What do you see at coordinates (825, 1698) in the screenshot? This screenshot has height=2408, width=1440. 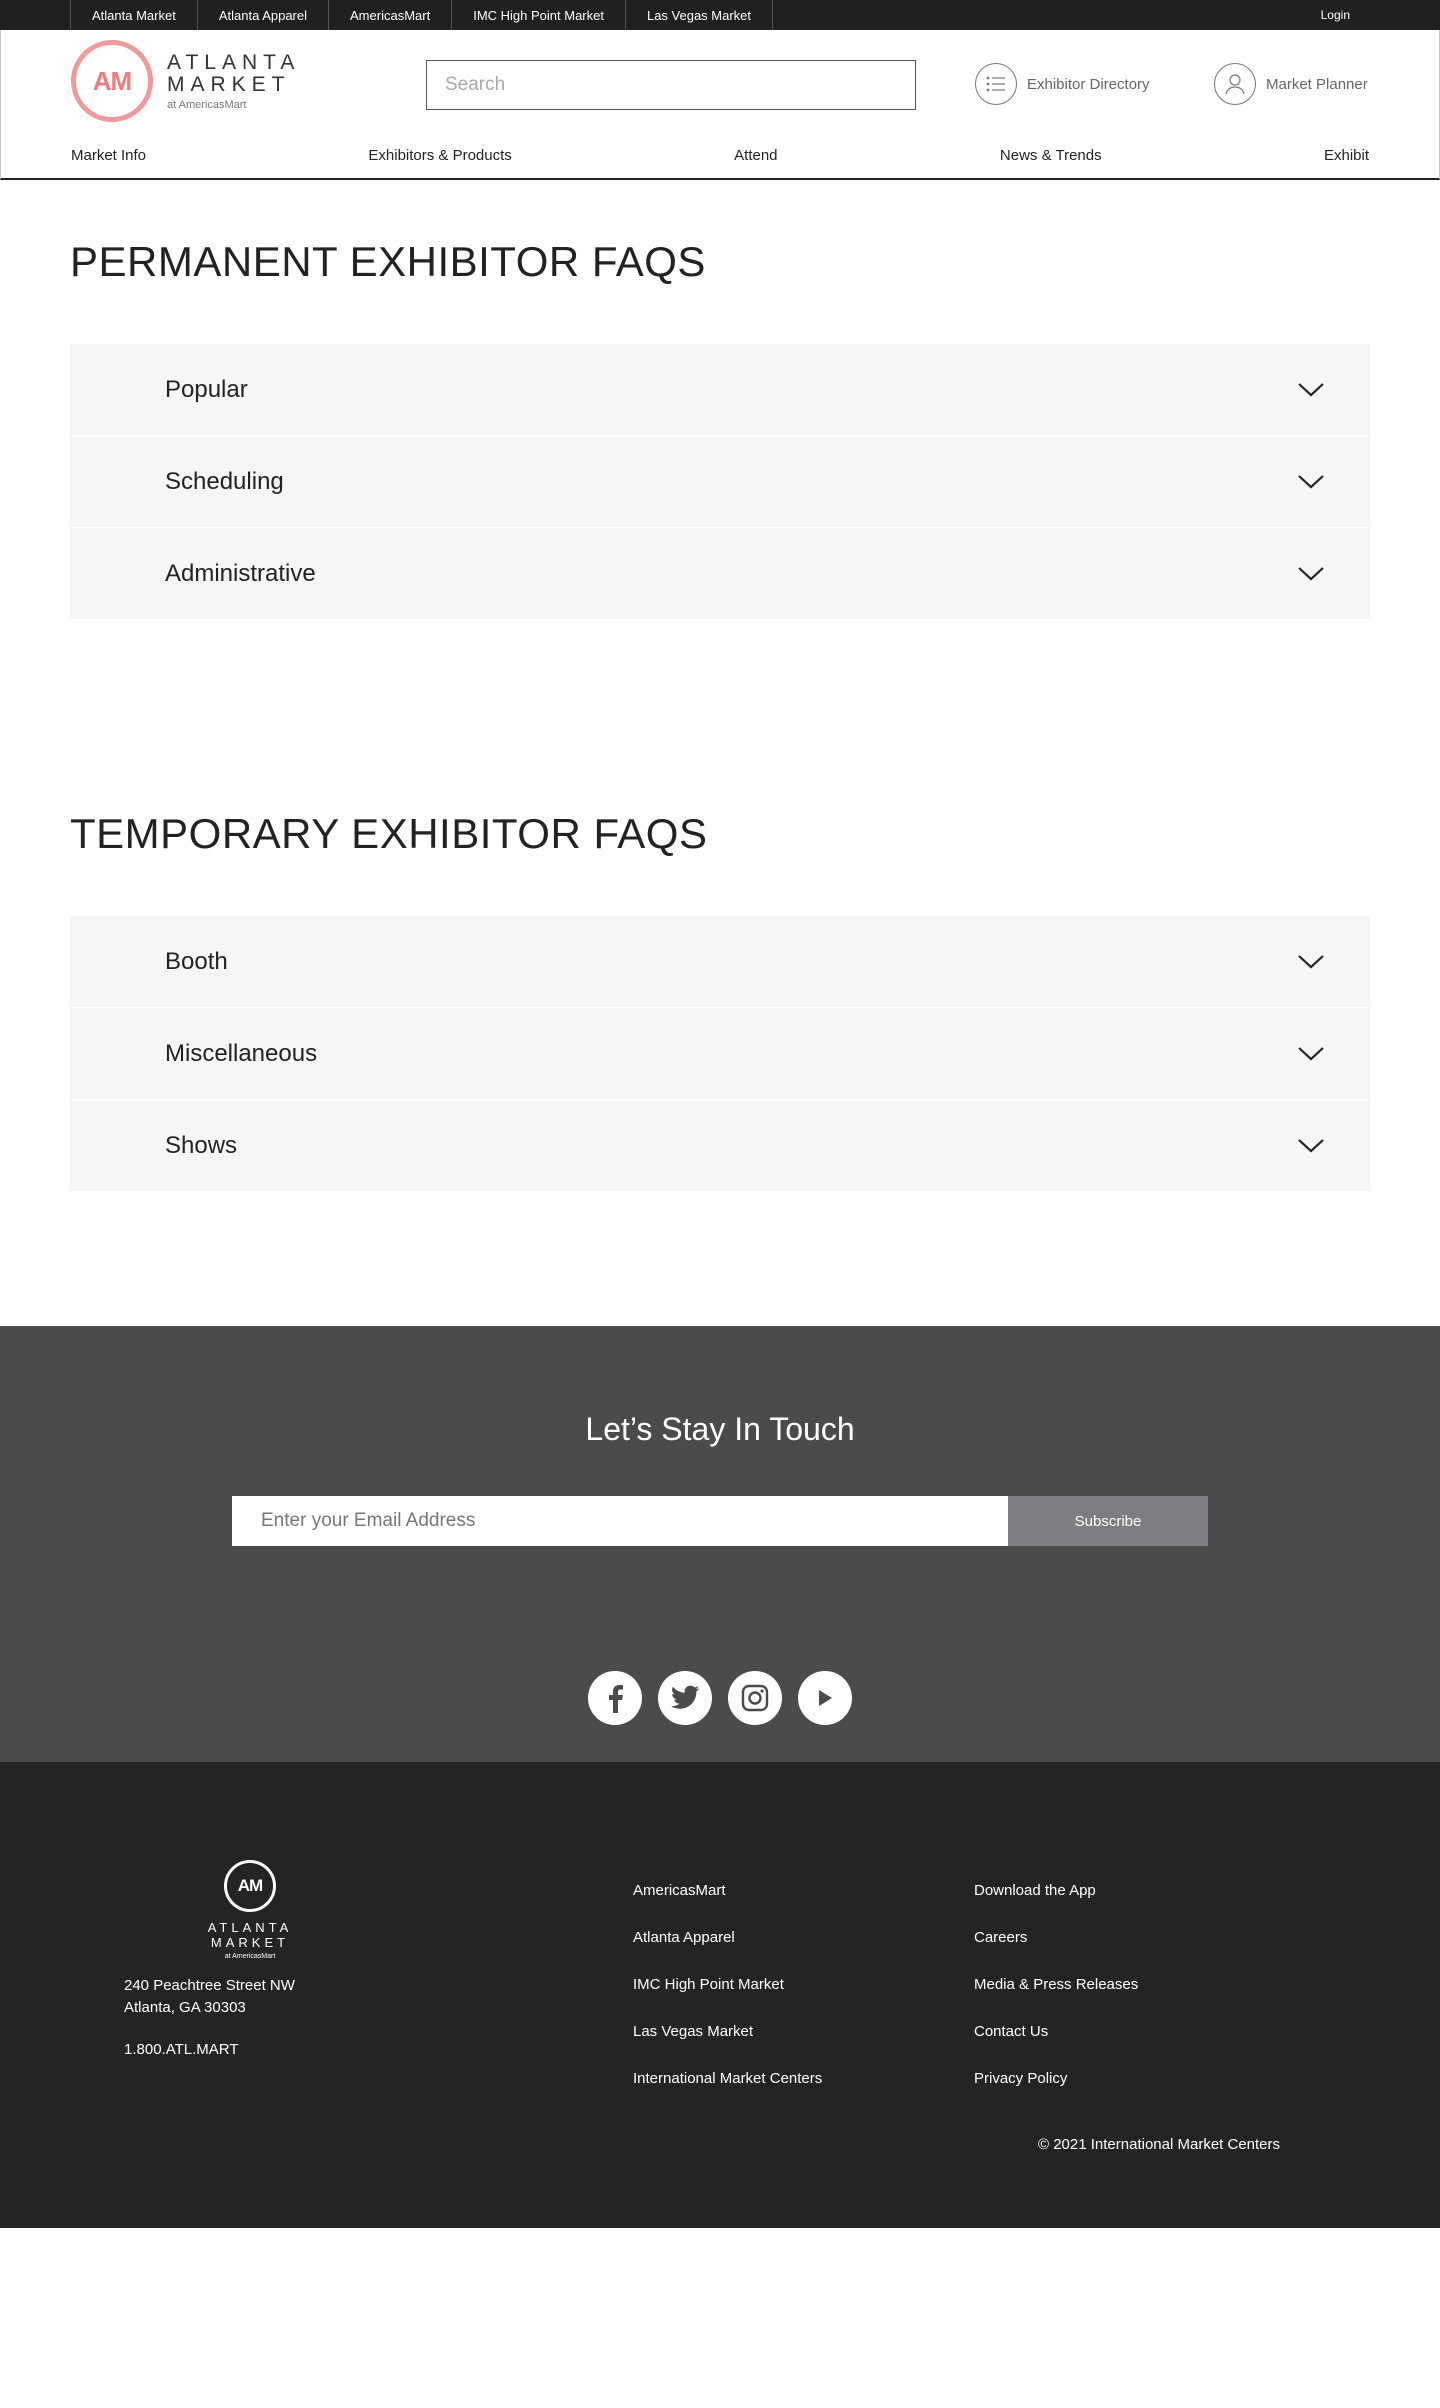 I see `youtube-play-icon` at bounding box center [825, 1698].